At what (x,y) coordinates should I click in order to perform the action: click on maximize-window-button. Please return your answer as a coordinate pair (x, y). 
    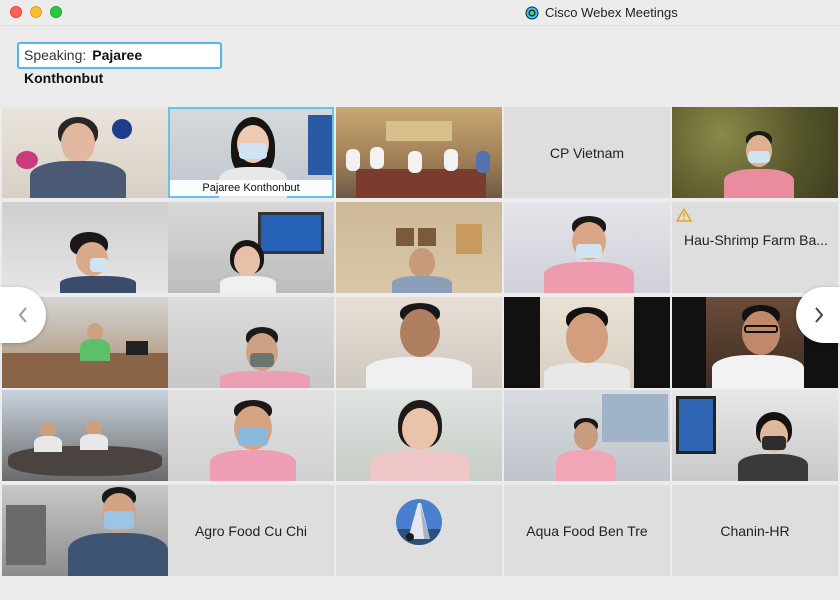
    Looking at the image, I should click on (56, 12).